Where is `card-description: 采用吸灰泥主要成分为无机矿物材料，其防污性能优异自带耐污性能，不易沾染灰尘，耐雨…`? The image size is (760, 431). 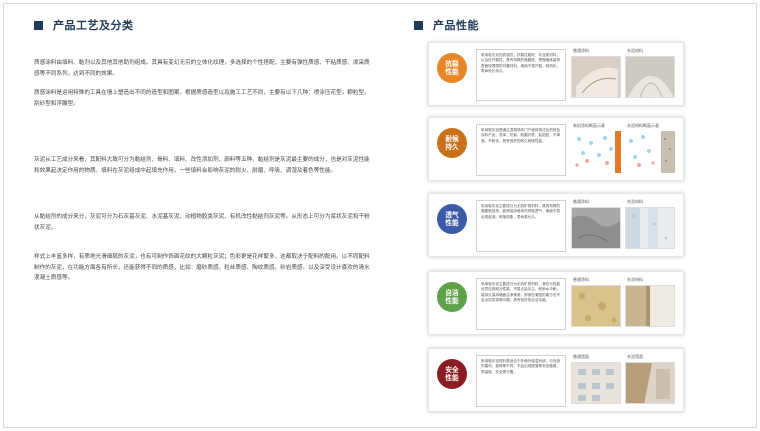 card-description: 采用吸灰泥主要成分为无机矿物材料，其防污性能优异自带耐污性能，不易沾染灰尘，耐雨… is located at coordinates (521, 304).